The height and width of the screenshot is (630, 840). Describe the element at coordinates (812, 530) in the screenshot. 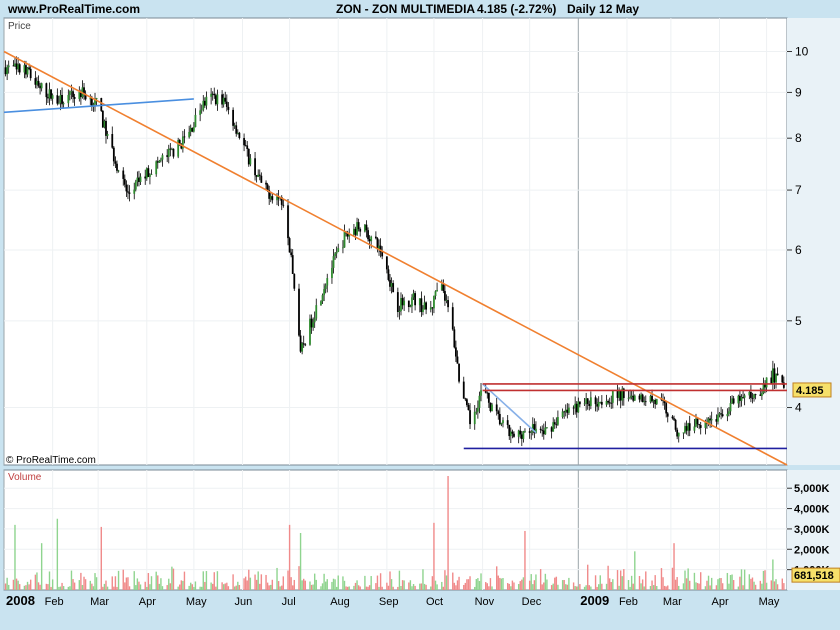

I see `volume-tick-label: 3,000K` at that location.